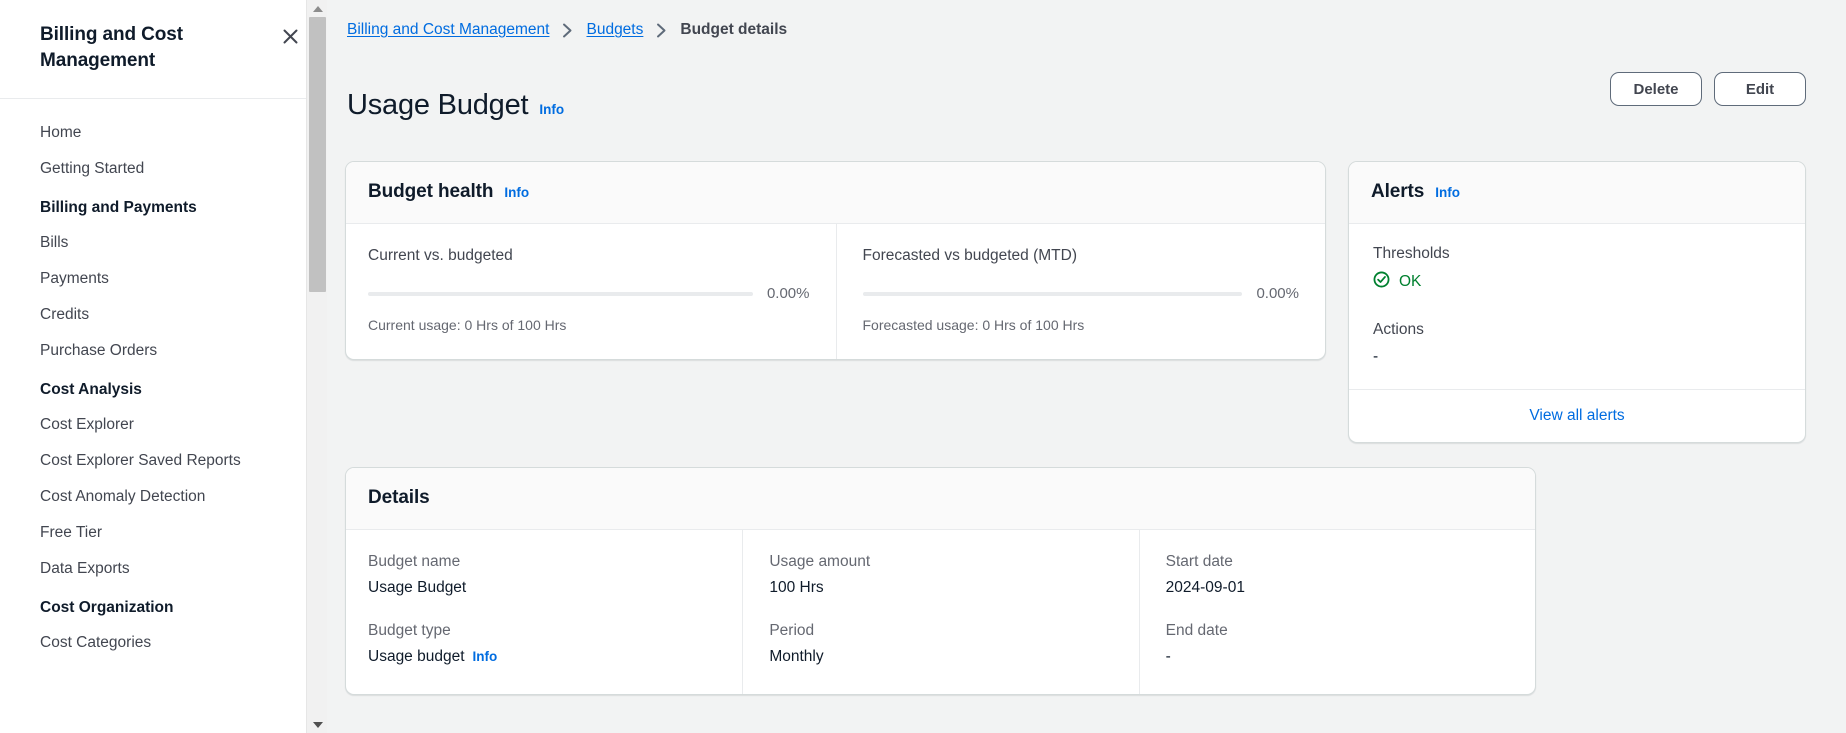 This screenshot has width=1846, height=733. Describe the element at coordinates (542, 644) in the screenshot. I see `detail-field-budget-type: Budget type Usage budget Info` at that location.